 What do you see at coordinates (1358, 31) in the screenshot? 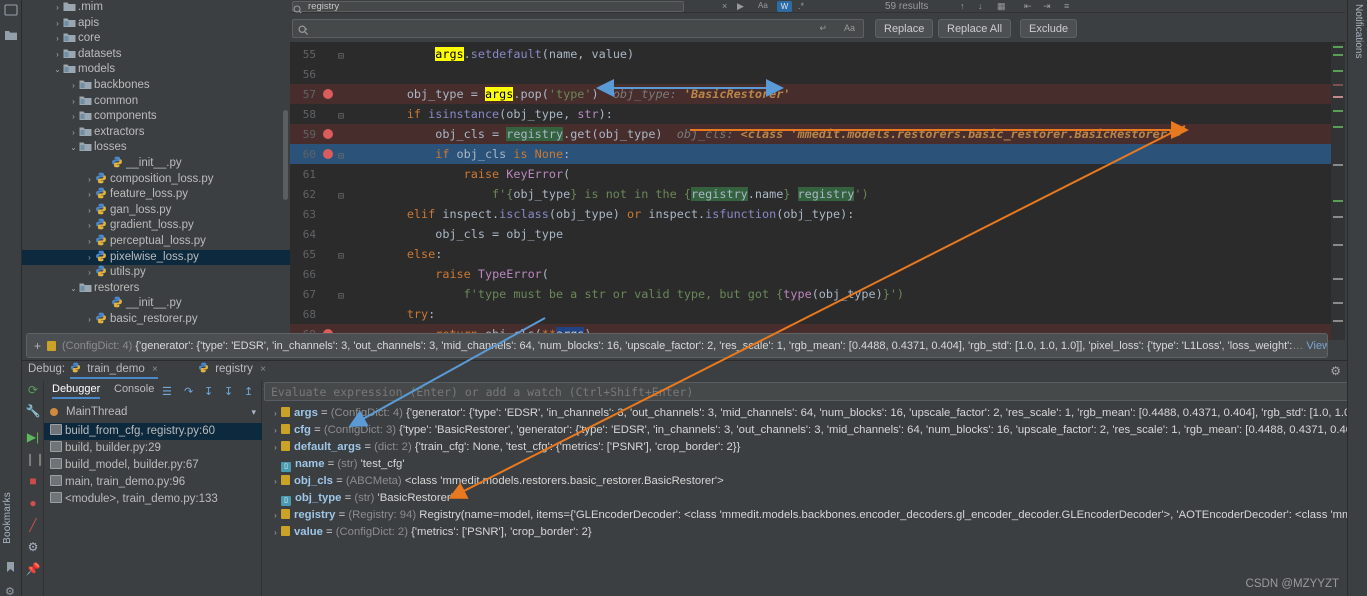
I see `notifications-strip-label: Notifications` at bounding box center [1358, 31].